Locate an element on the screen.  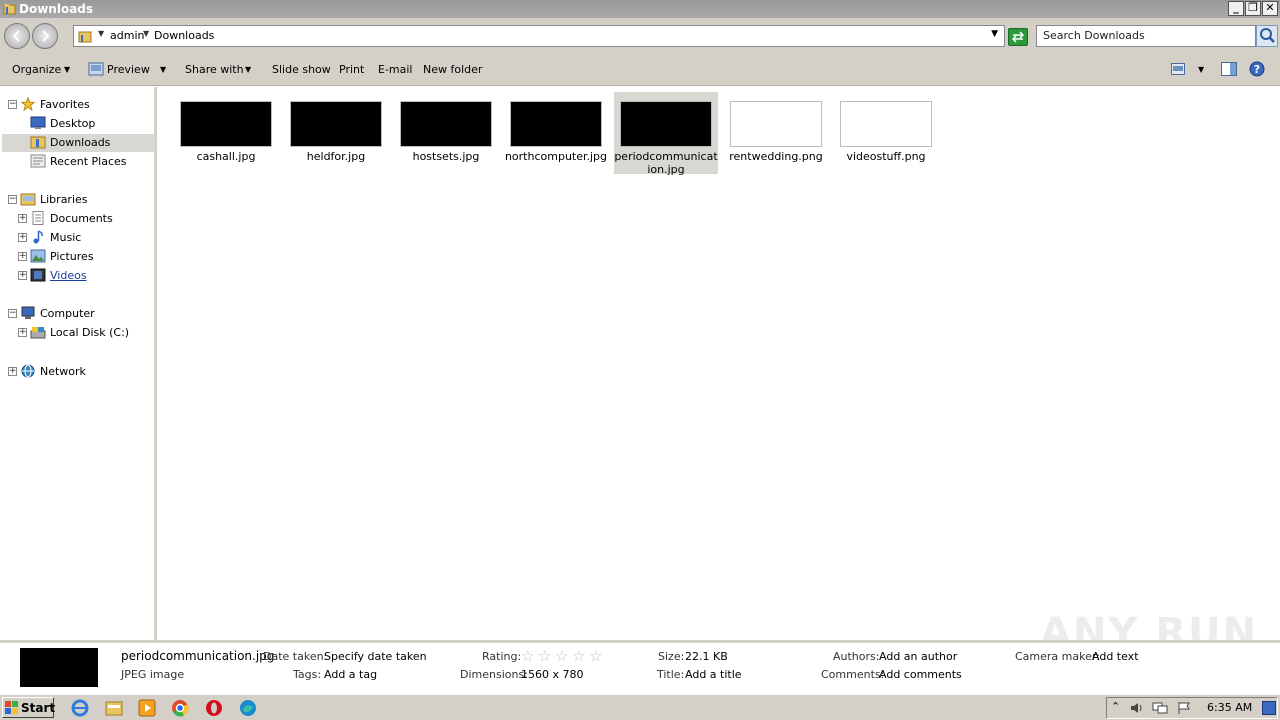
pictures-icon is located at coordinates (38, 256).